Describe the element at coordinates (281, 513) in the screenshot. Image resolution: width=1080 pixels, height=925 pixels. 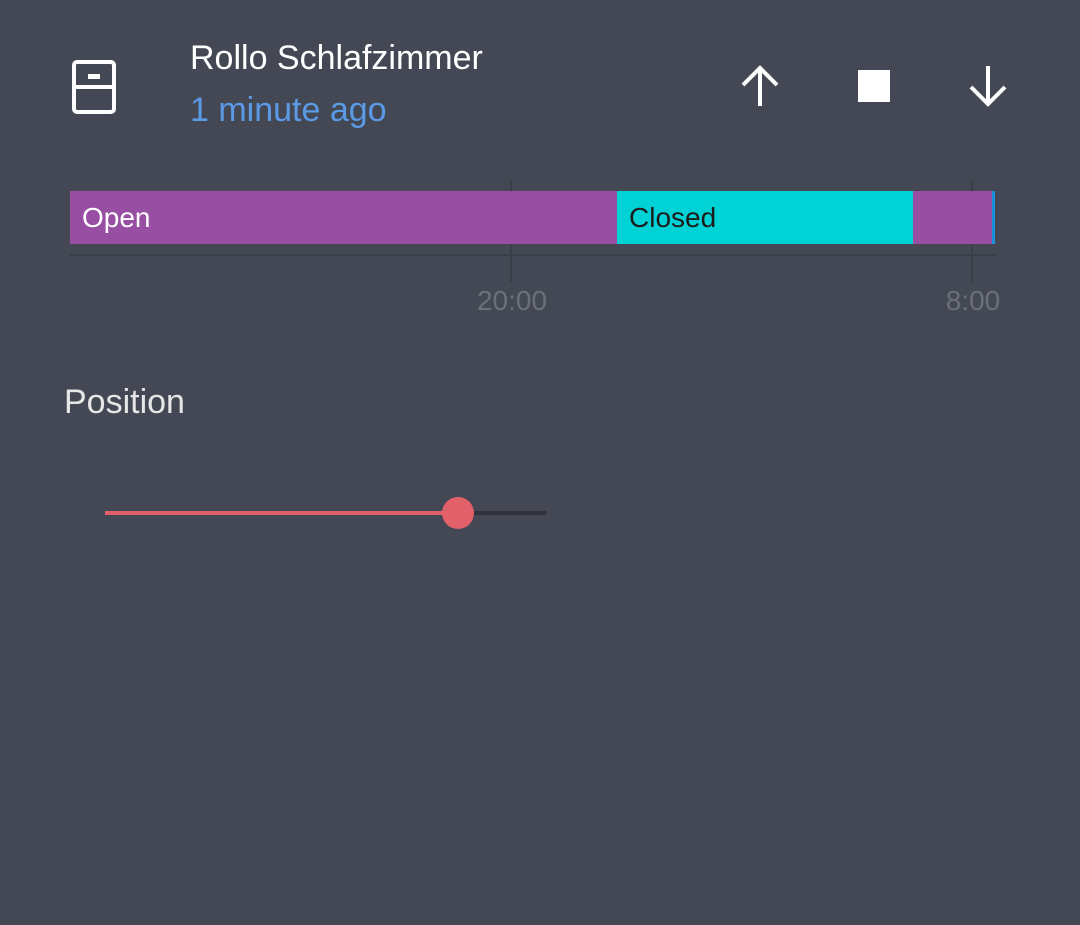
I see `slider-fill` at that location.